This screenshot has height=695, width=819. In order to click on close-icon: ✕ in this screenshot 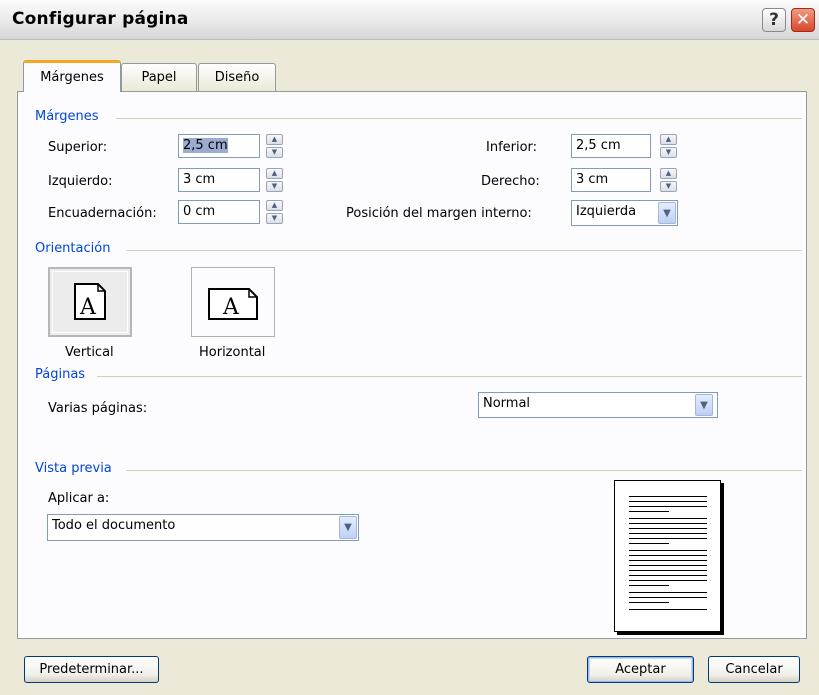, I will do `click(803, 20)`.